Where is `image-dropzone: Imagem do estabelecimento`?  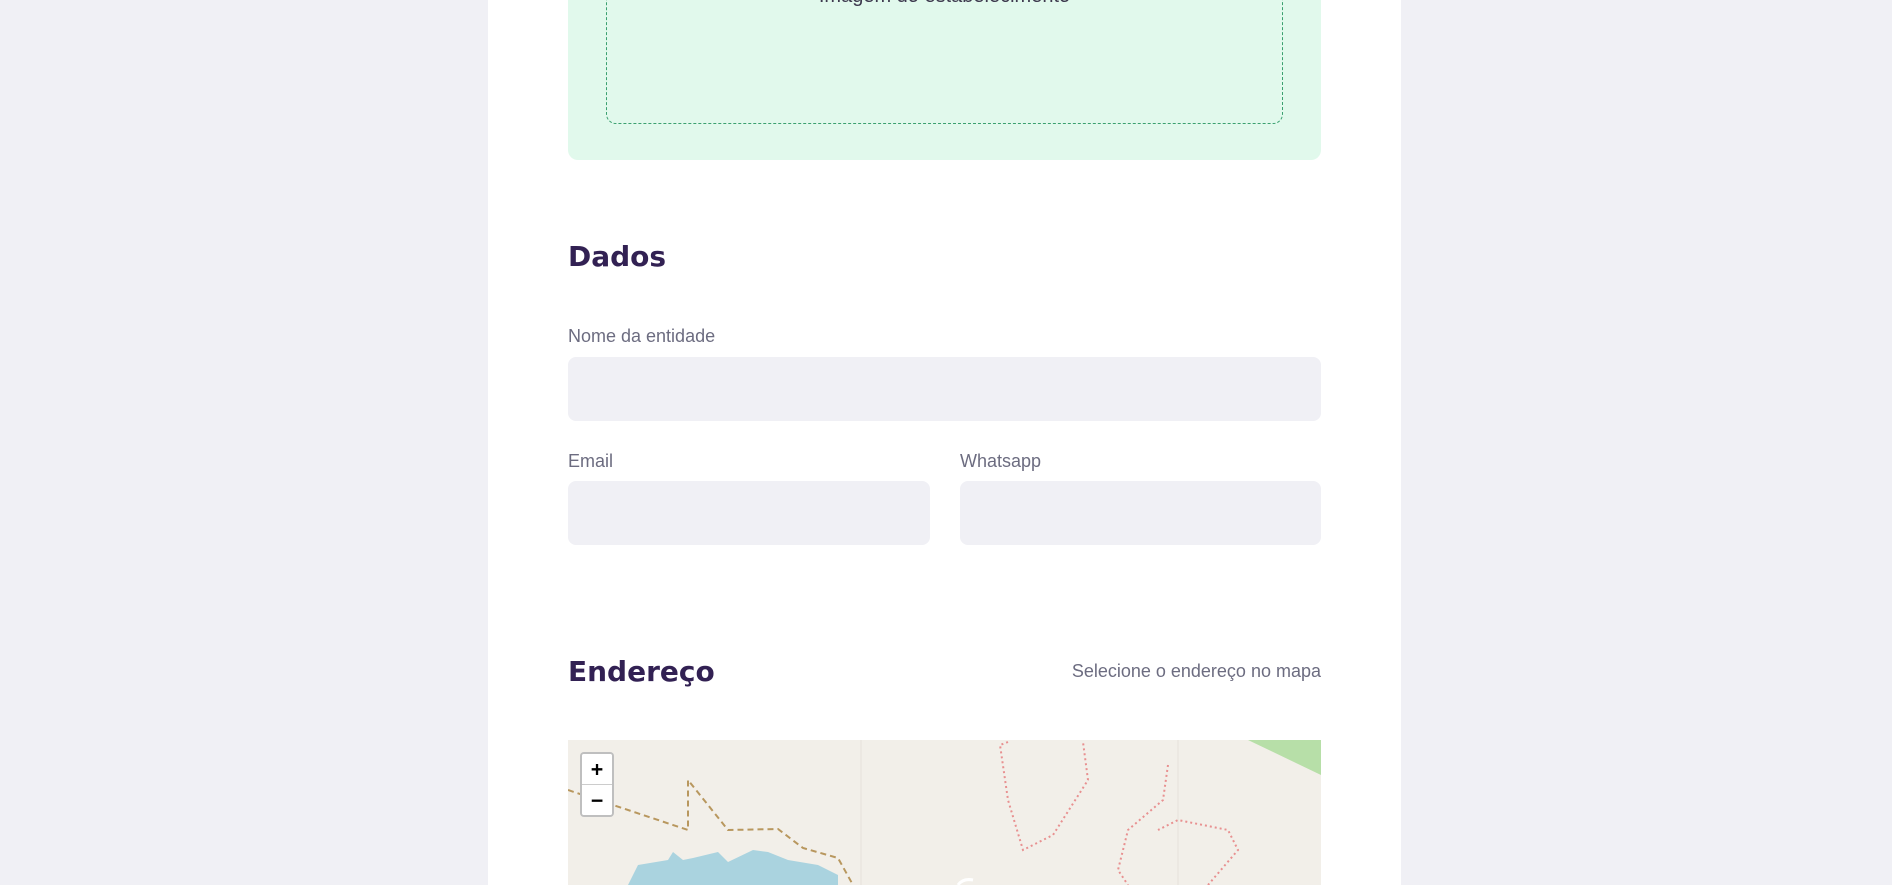 image-dropzone: Imagem do estabelecimento is located at coordinates (944, 62).